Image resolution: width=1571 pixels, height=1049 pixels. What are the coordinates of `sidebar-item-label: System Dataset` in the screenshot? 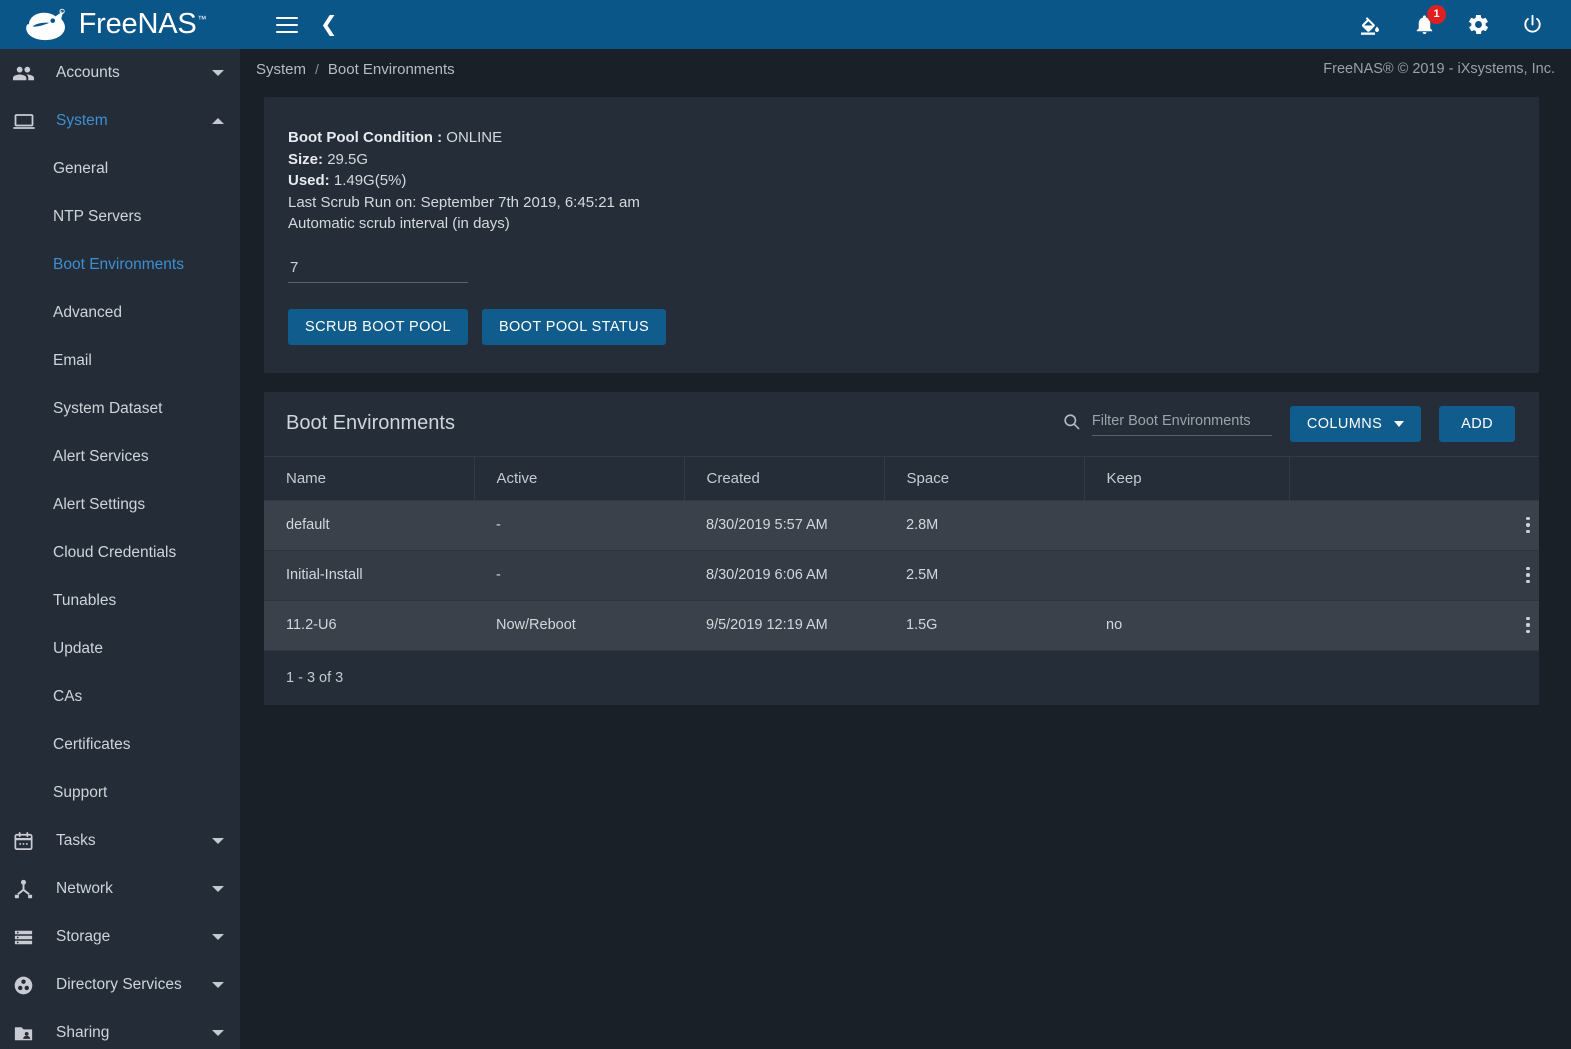 It's located at (108, 408).